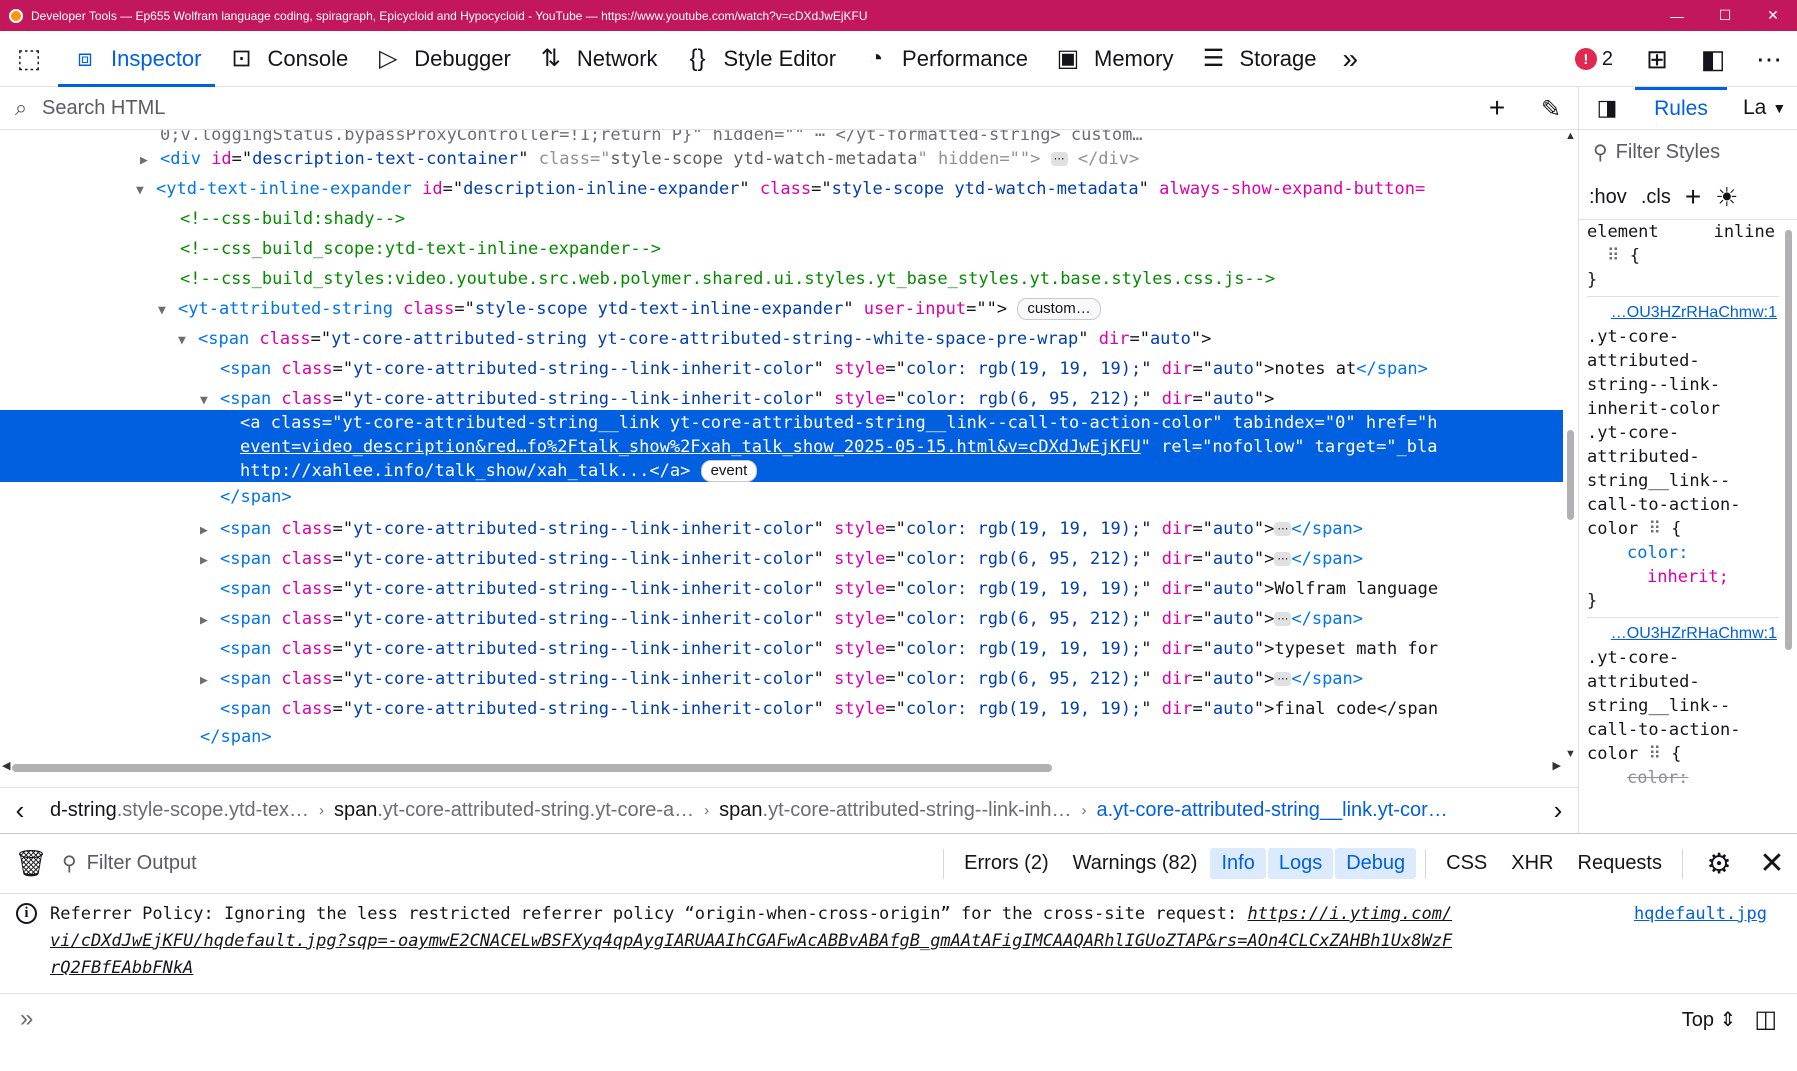 This screenshot has height=1071, width=1797. I want to click on hov-toggle: :hov, so click(1608, 197).